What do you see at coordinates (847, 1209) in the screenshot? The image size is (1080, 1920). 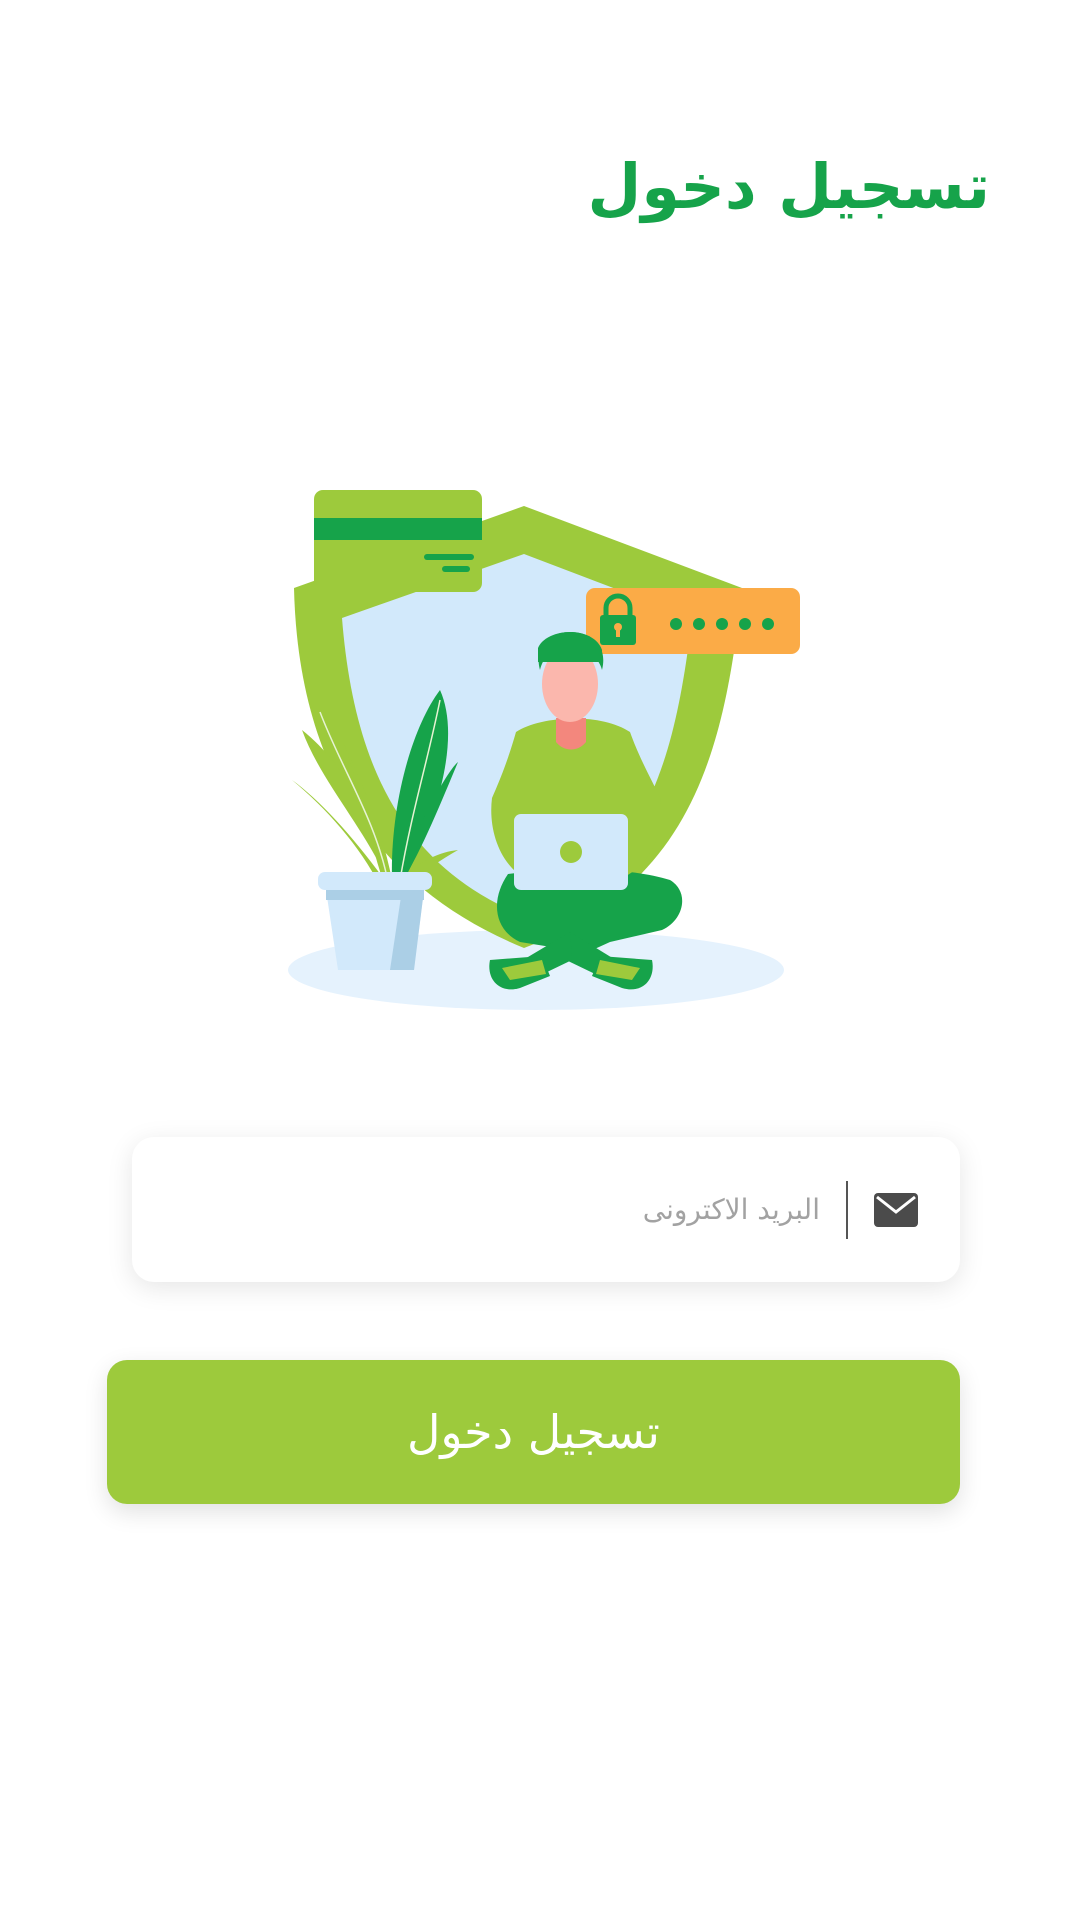 I see `input-divider` at bounding box center [847, 1209].